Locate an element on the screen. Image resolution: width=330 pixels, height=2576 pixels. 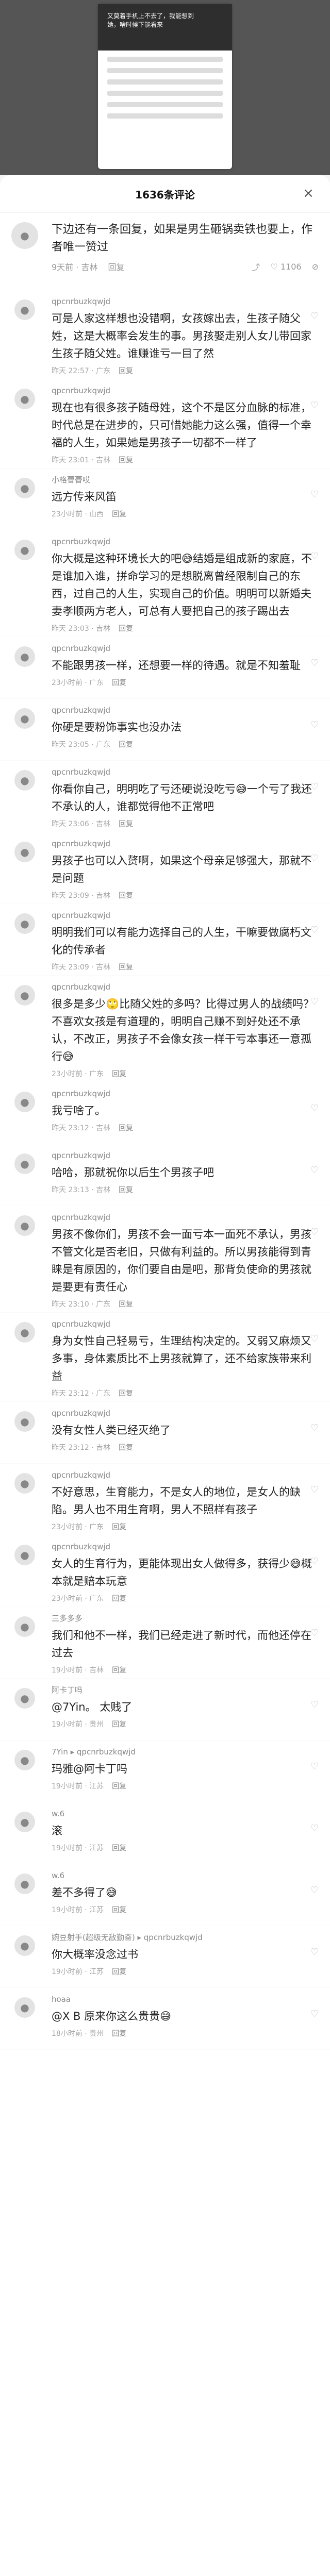
comment-username: 7Yin ▸ qpcnrbuzkqwjd is located at coordinates (185, 1752).